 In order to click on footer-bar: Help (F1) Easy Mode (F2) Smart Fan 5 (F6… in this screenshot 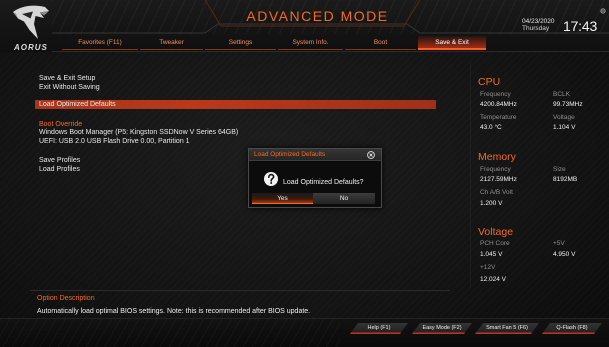, I will do `click(304, 332)`.